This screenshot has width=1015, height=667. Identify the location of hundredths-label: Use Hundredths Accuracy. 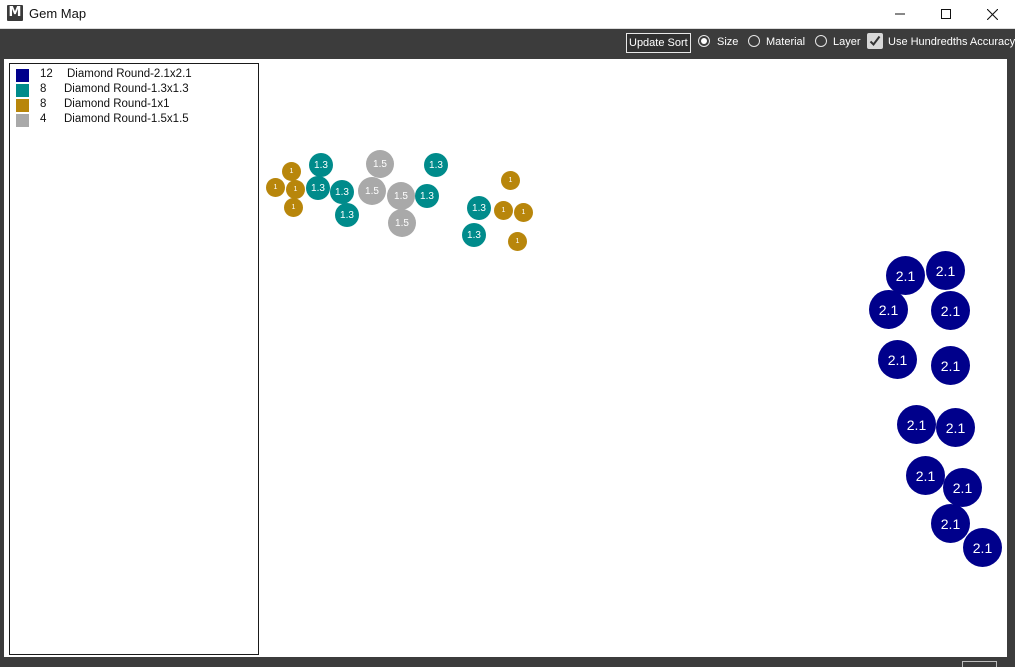
(951, 42).